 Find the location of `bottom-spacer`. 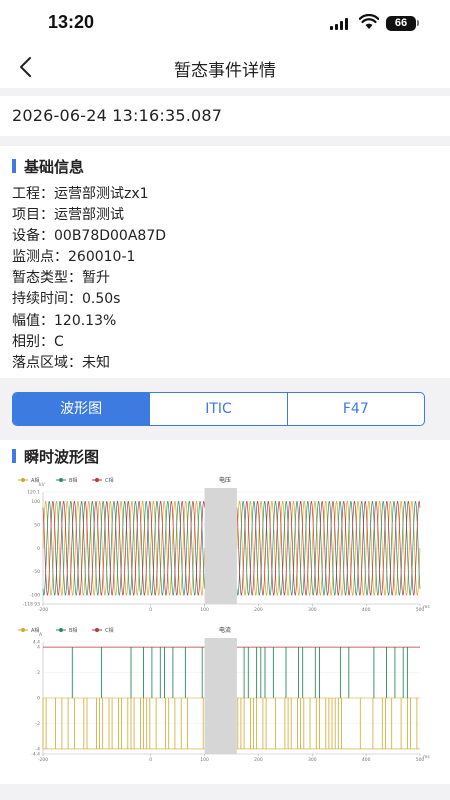

bottom-spacer is located at coordinates (225, 792).